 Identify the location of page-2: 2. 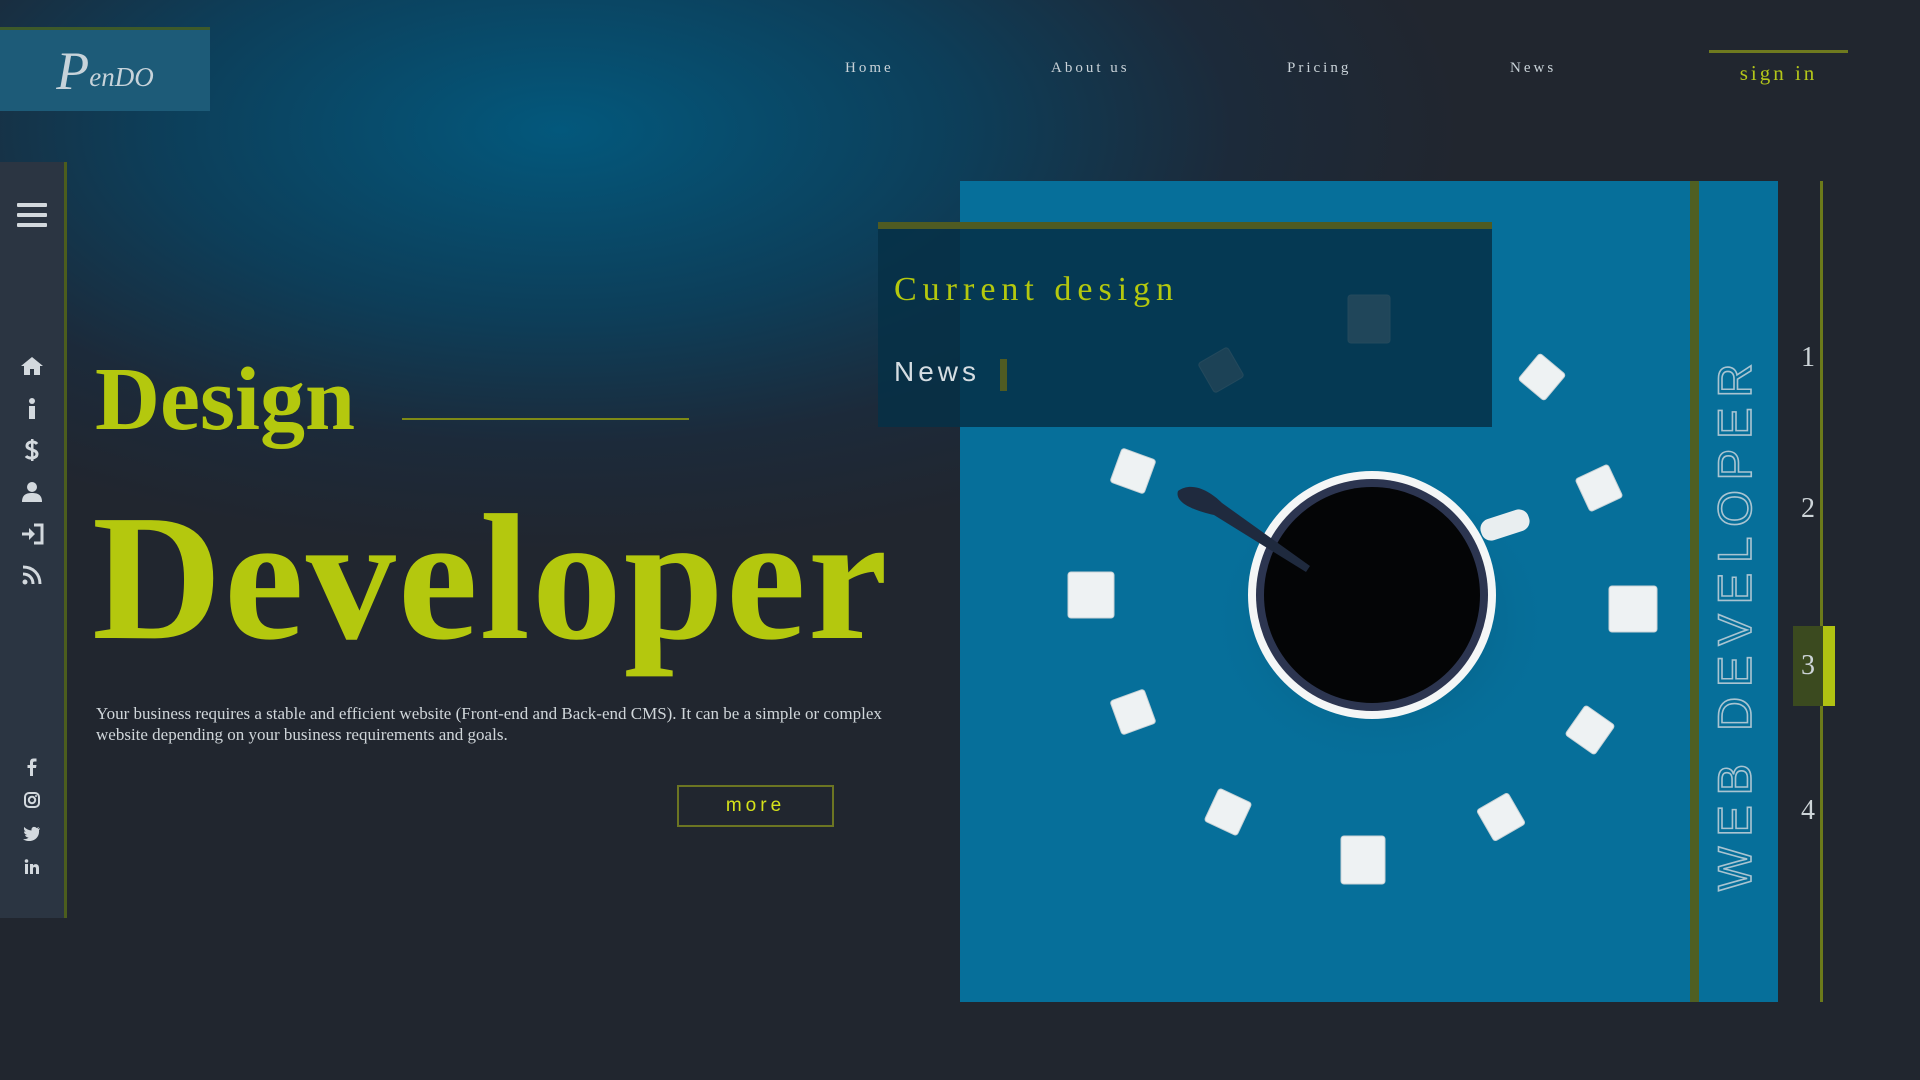
(1808, 509).